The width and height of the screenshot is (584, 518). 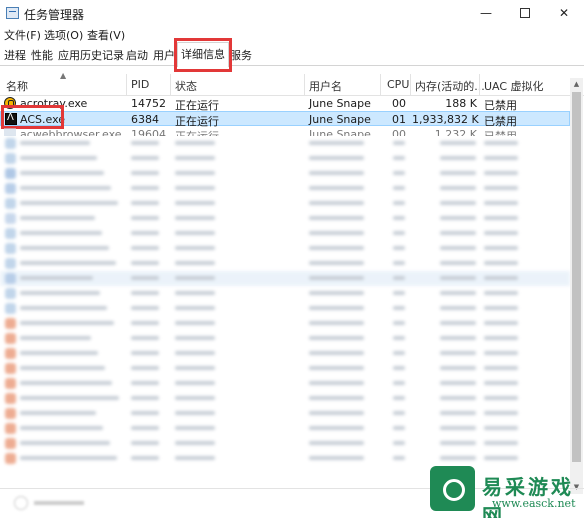 I want to click on tab-app-history: 应用历史记录, so click(x=91, y=55).